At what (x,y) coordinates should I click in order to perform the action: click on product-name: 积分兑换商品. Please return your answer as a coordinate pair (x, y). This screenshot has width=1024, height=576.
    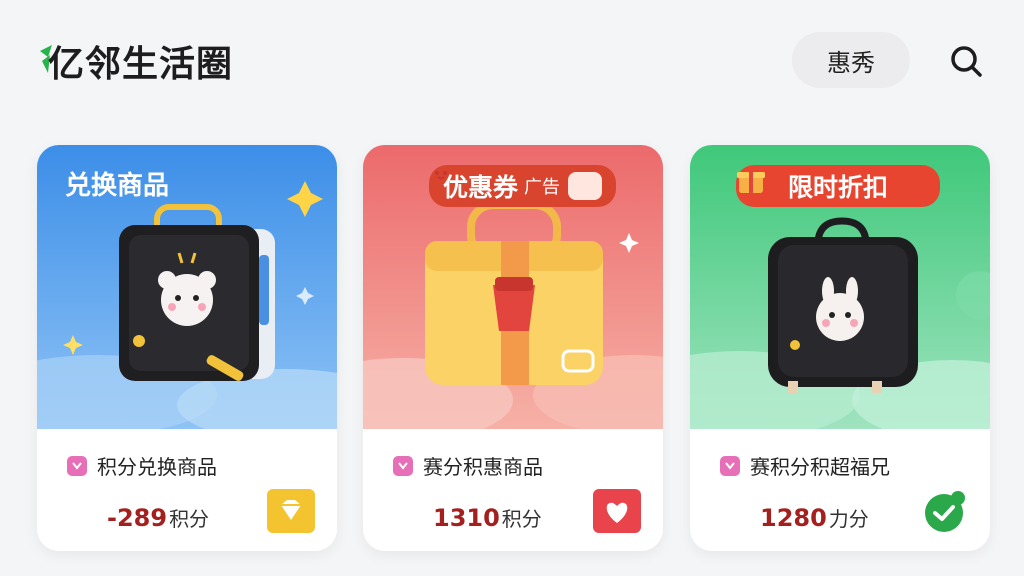
    Looking at the image, I should click on (157, 467).